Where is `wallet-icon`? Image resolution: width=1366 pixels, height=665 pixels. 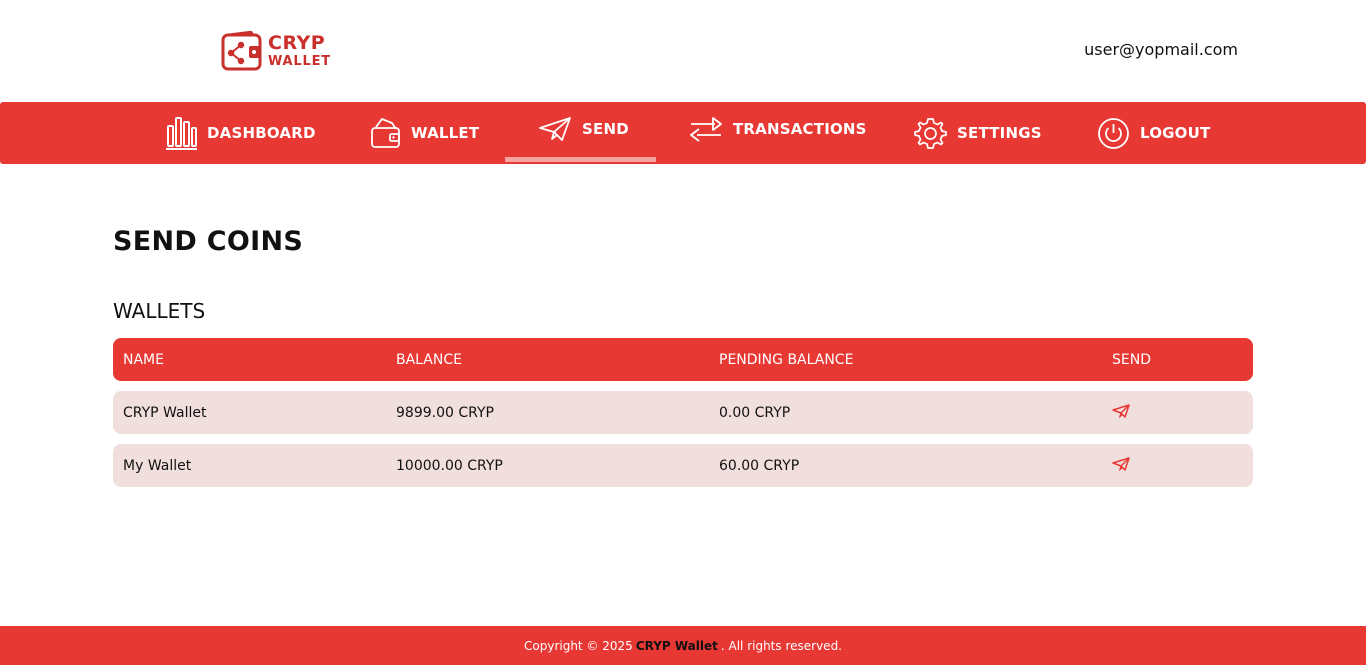 wallet-icon is located at coordinates (385, 132).